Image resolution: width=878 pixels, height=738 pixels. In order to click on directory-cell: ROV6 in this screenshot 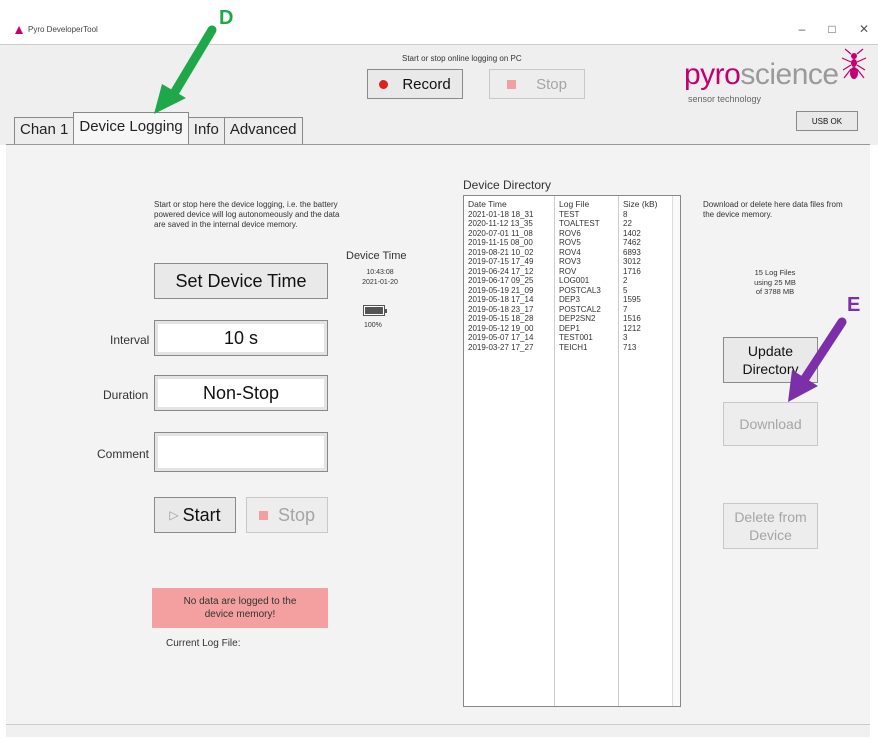, I will do `click(580, 234)`.